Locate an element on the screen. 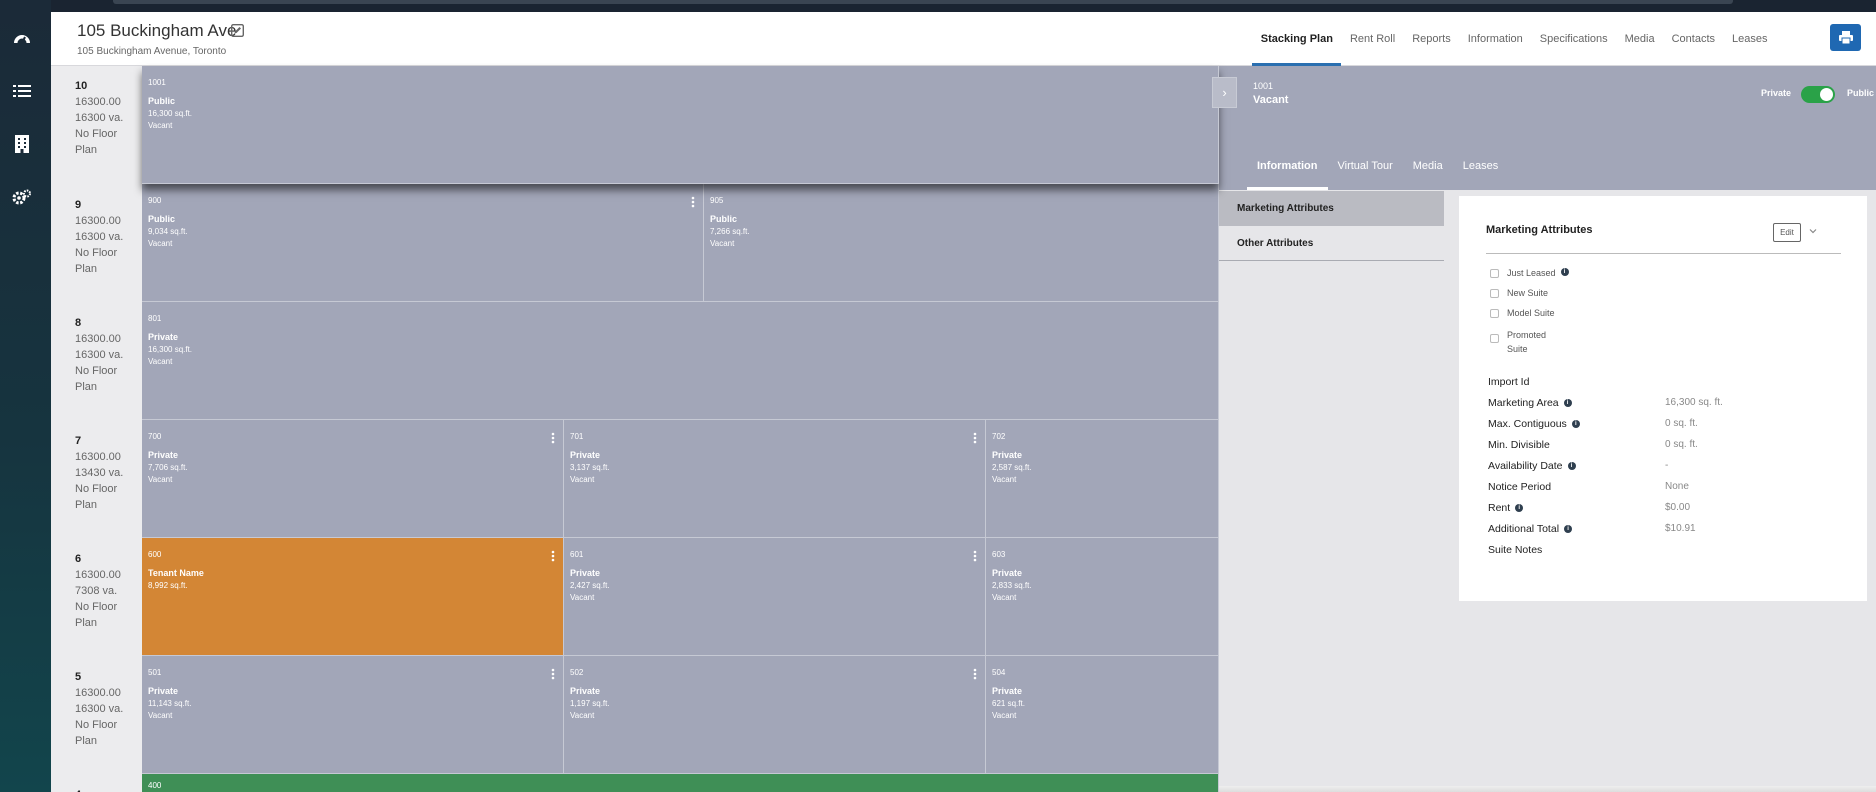 This screenshot has width=1876, height=792. checkbox-row: New Suite is located at coordinates (1519, 293).